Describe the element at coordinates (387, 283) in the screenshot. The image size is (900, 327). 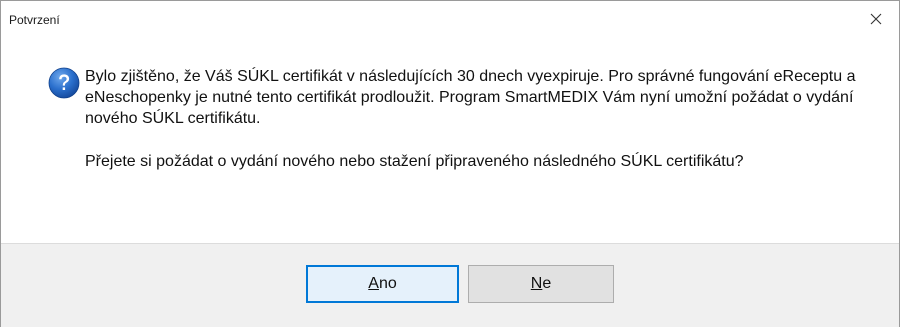
I see `yes-button-label: no` at that location.